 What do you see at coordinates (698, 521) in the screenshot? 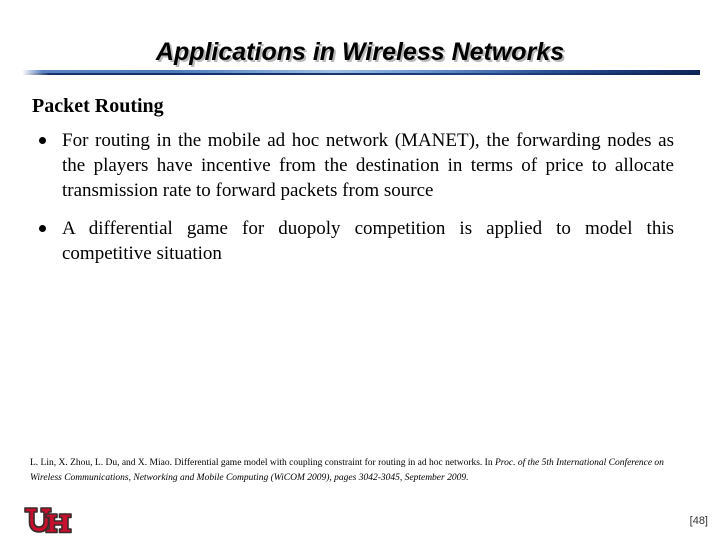
I see `page-number: [48]` at bounding box center [698, 521].